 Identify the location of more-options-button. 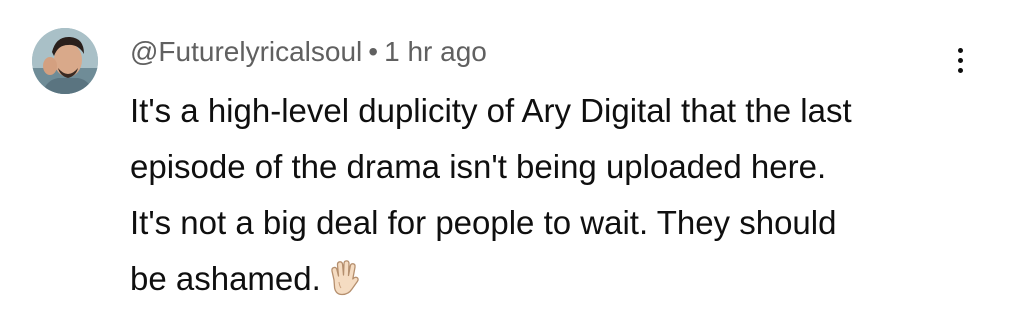
(960, 60).